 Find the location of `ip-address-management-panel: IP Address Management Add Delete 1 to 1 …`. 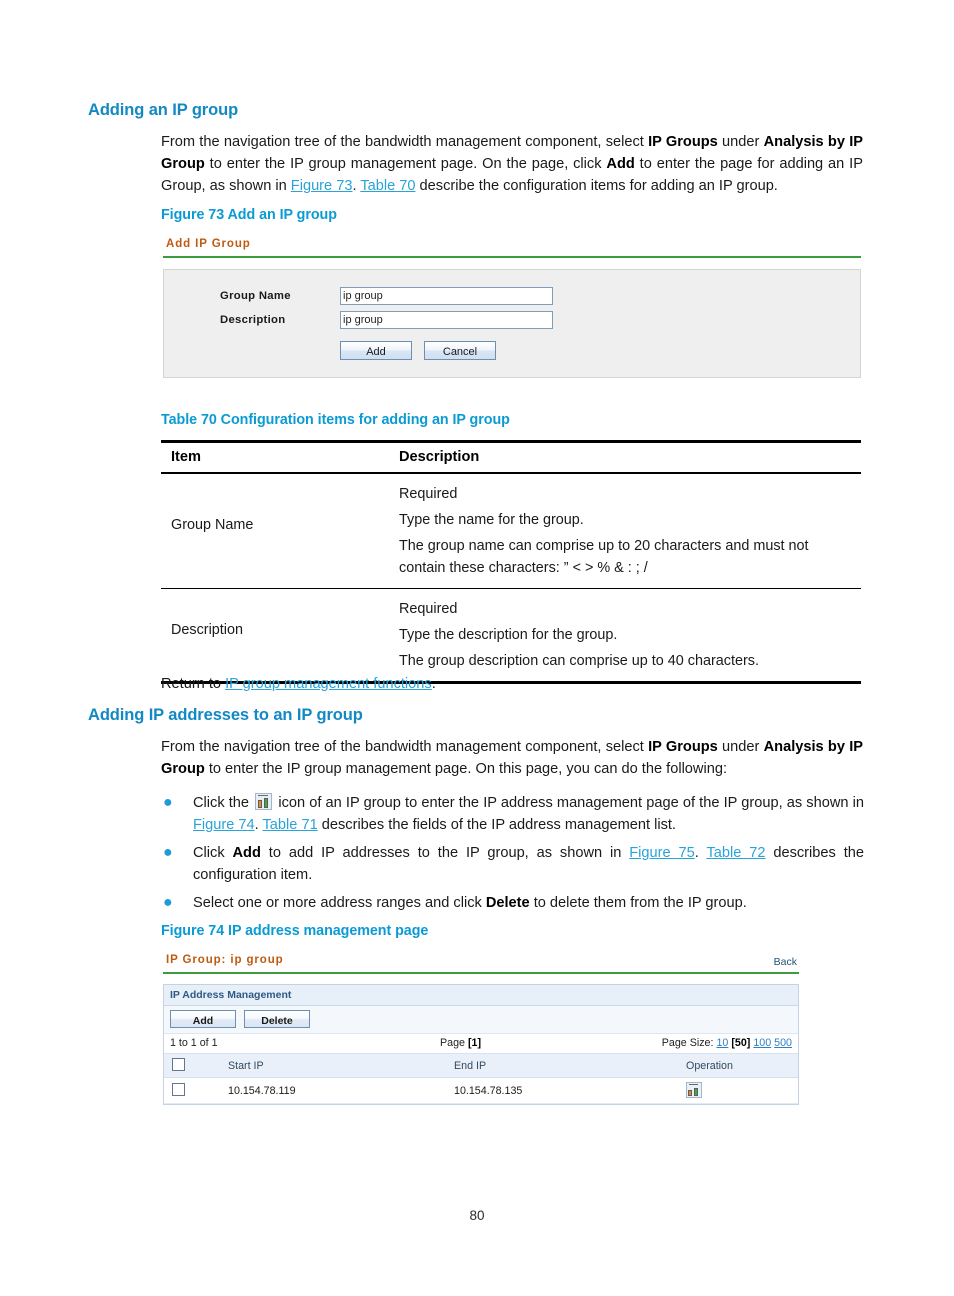

ip-address-management-panel: IP Address Management Add Delete 1 to 1 … is located at coordinates (481, 1044).